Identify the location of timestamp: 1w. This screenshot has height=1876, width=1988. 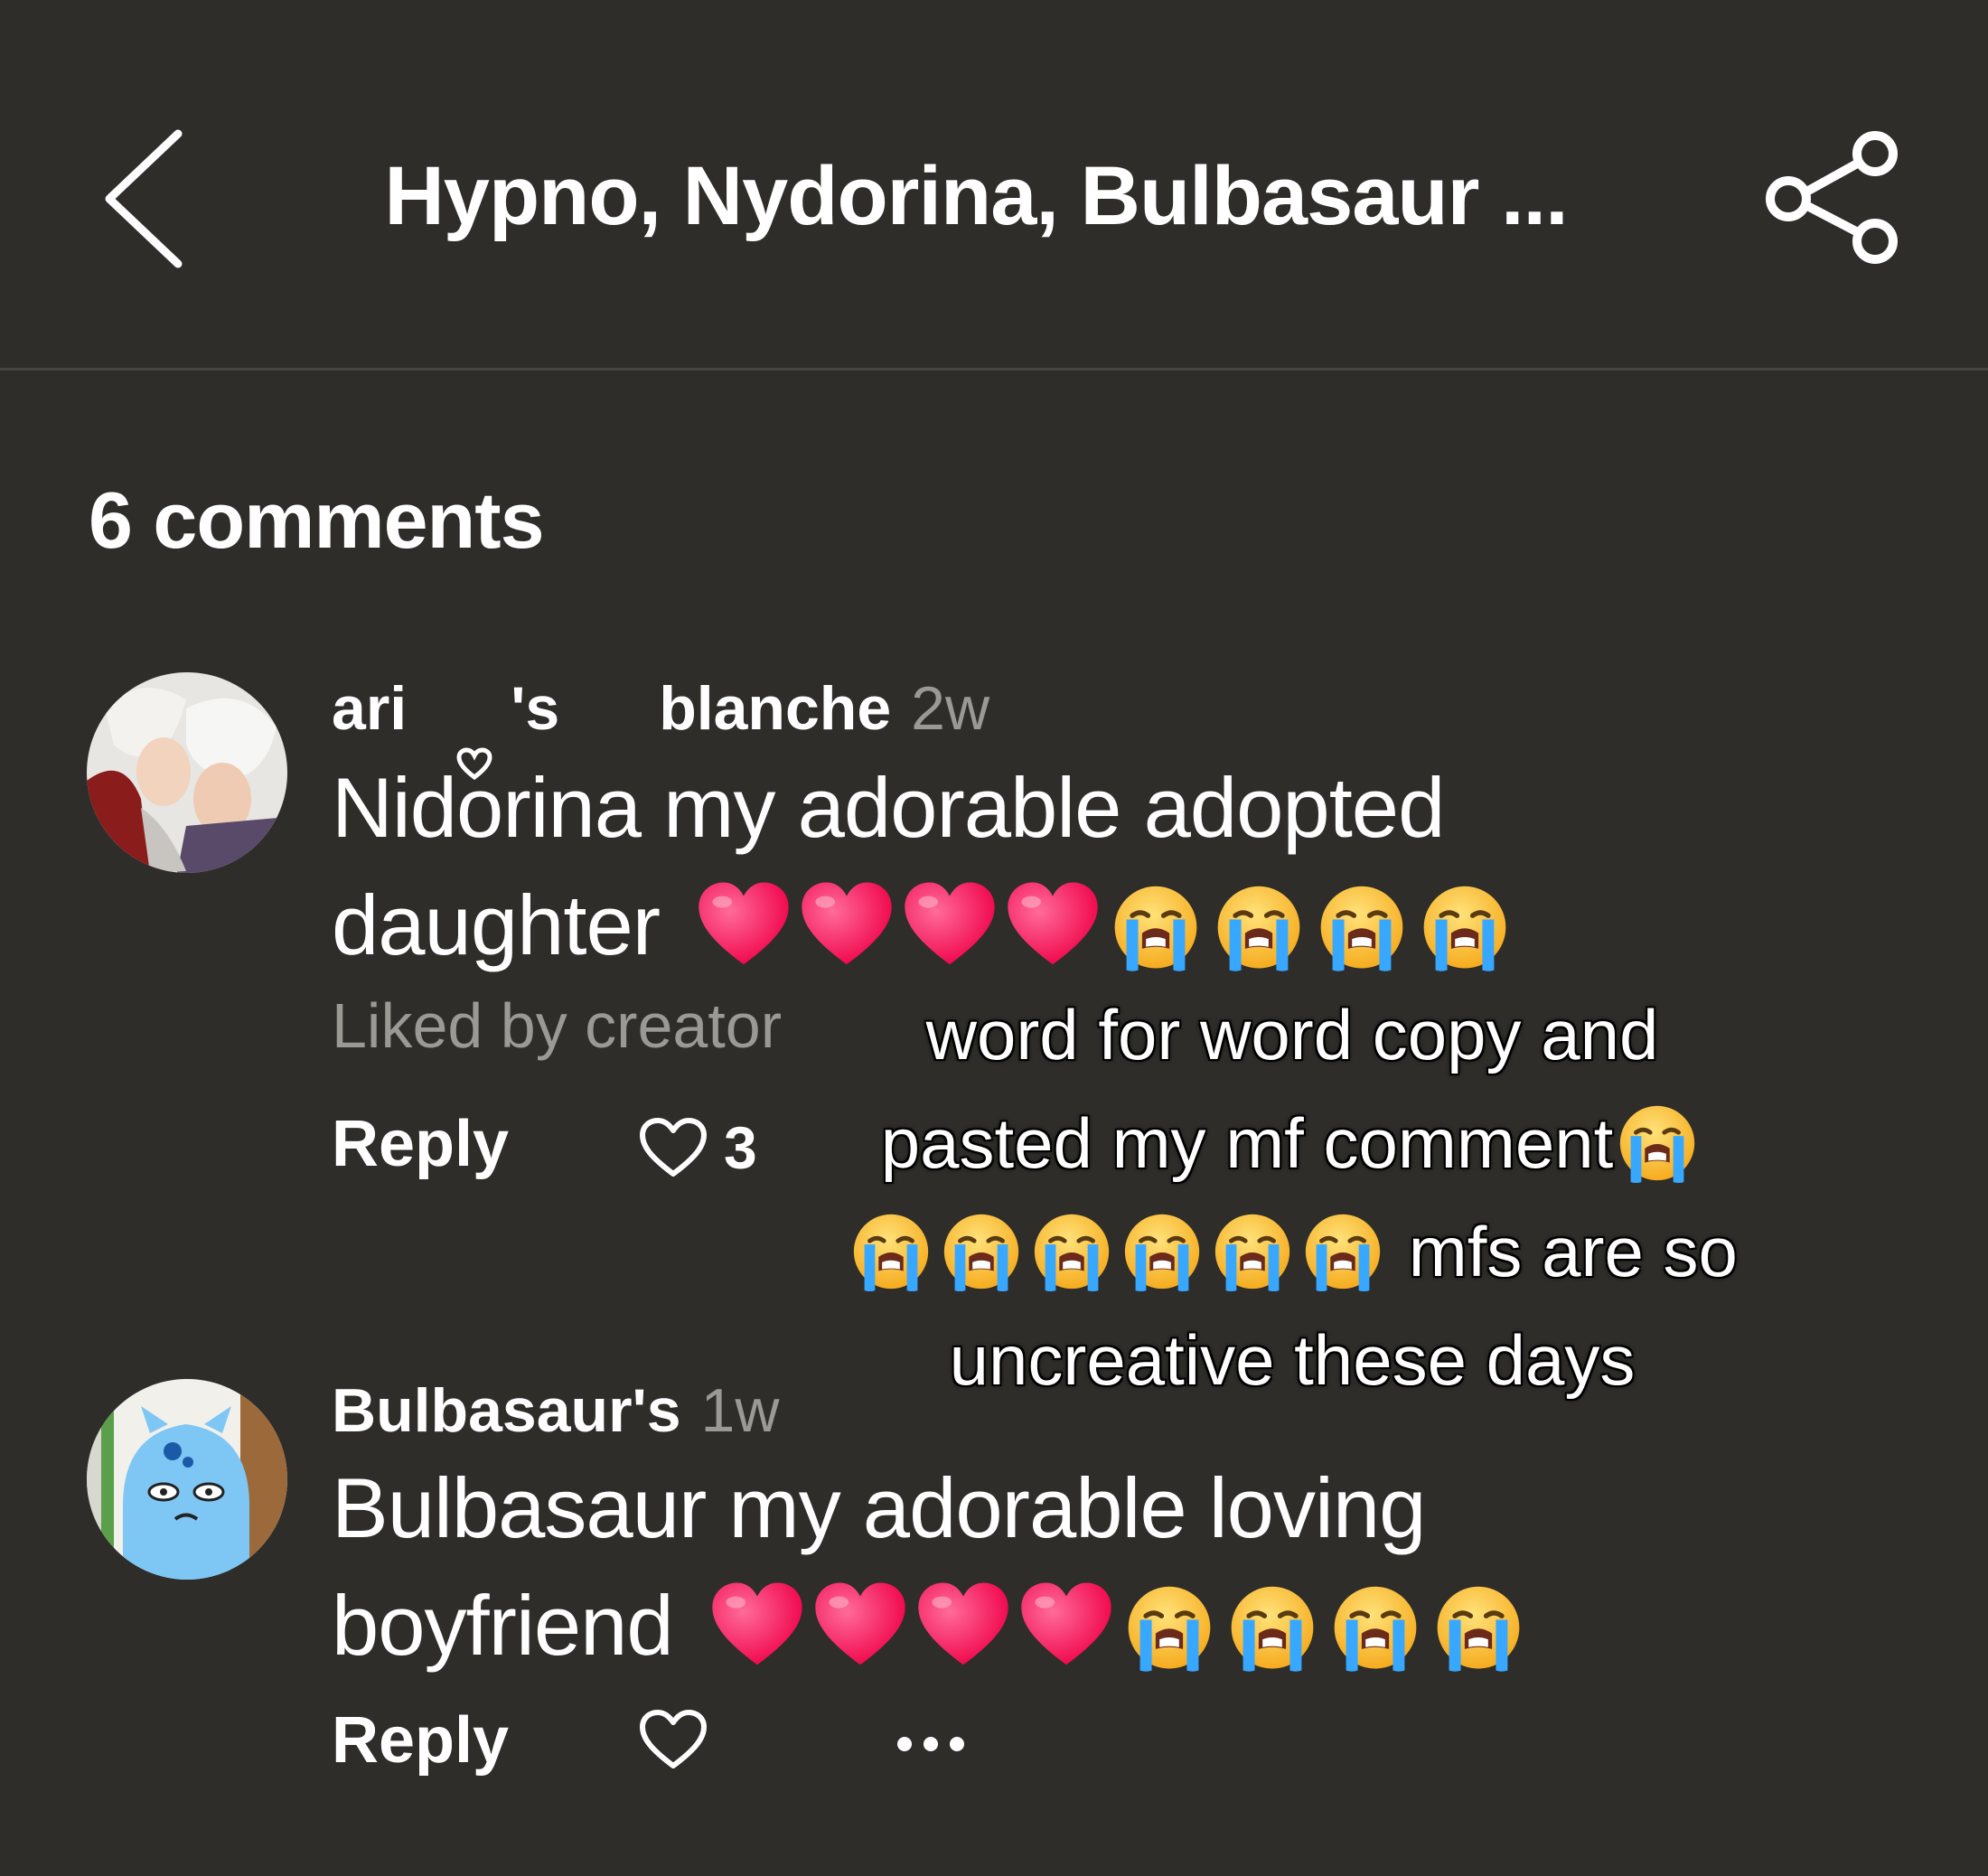
(740, 1410).